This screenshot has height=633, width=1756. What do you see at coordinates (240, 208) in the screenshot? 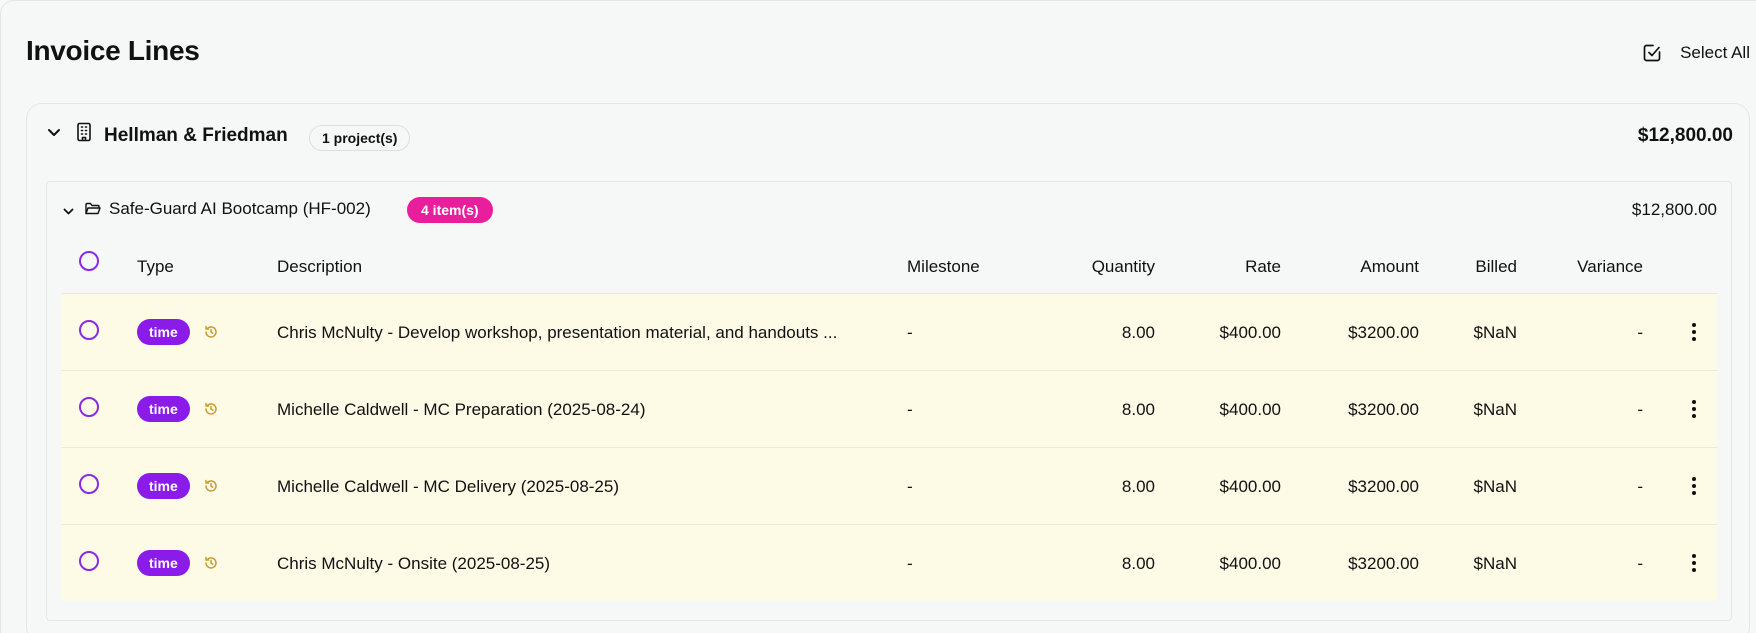
I see `project-name: Safe-Guard AI Bootcamp (HF-002)` at bounding box center [240, 208].